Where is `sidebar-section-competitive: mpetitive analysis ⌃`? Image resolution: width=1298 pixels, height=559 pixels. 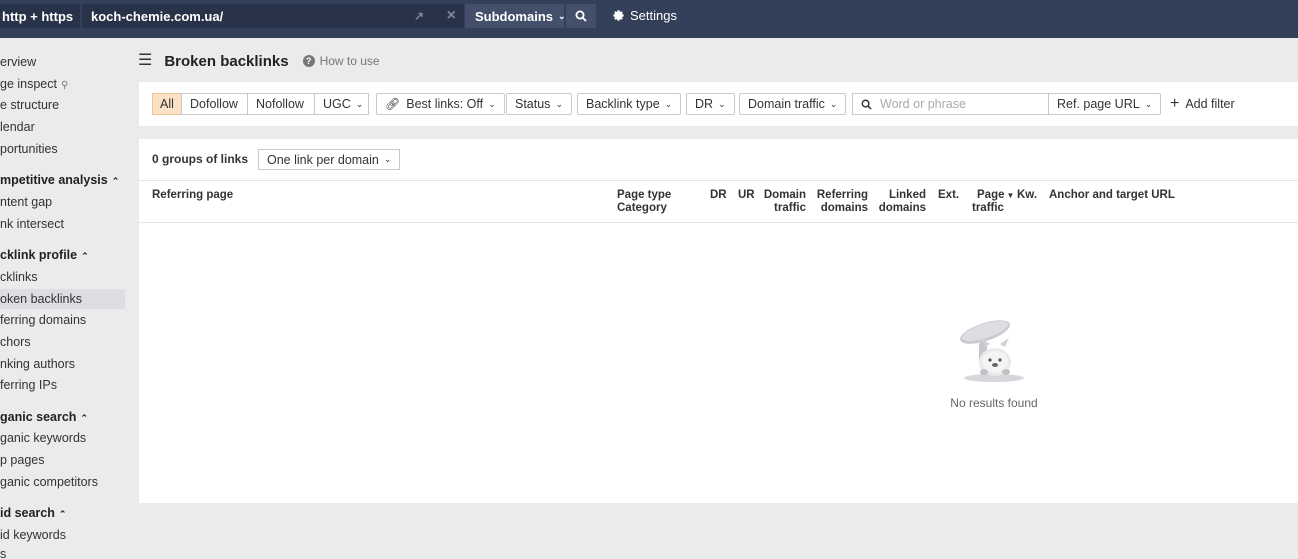
sidebar-section-competitive: mpetitive analysis ⌃ is located at coordinates (59, 180).